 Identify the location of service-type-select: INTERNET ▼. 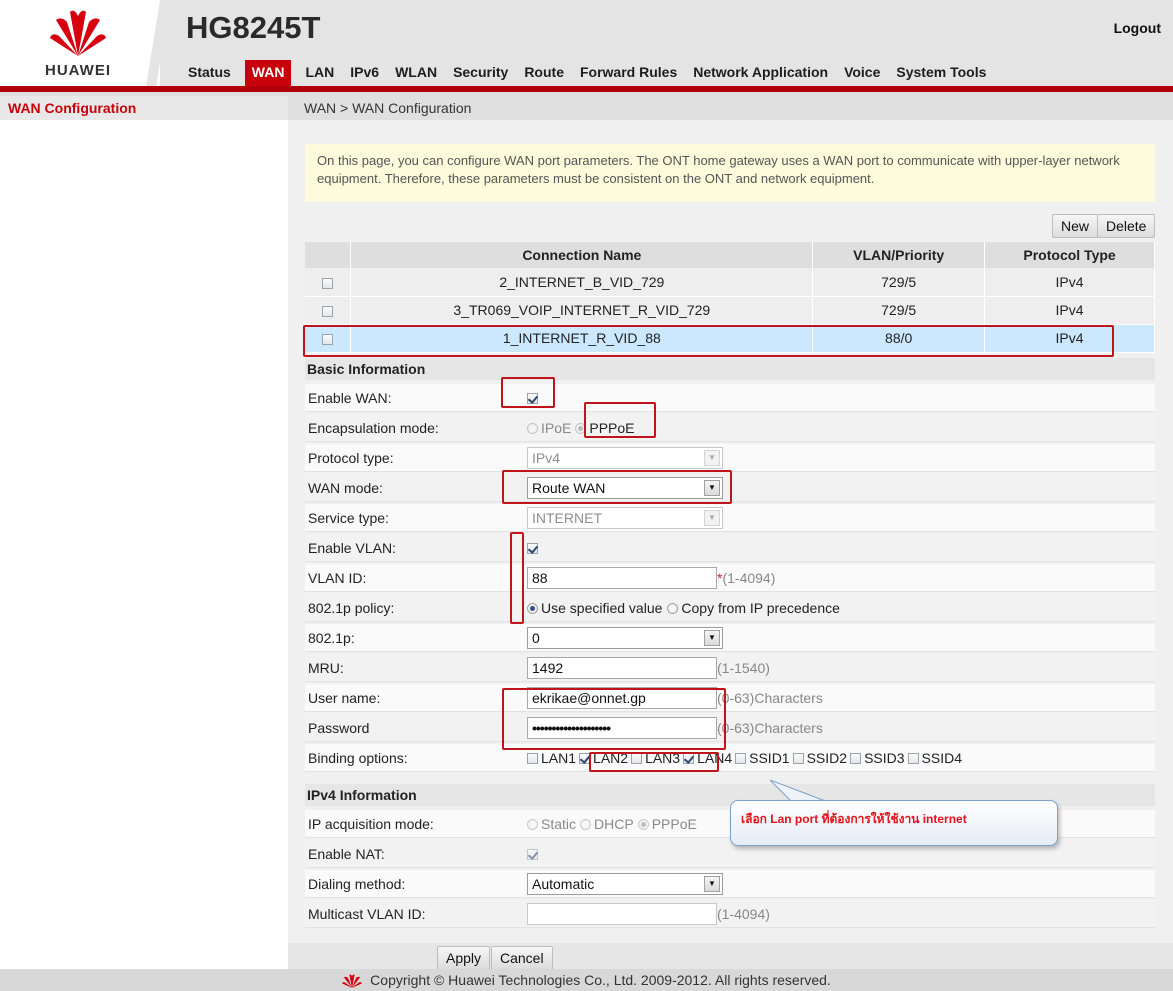
(625, 518).